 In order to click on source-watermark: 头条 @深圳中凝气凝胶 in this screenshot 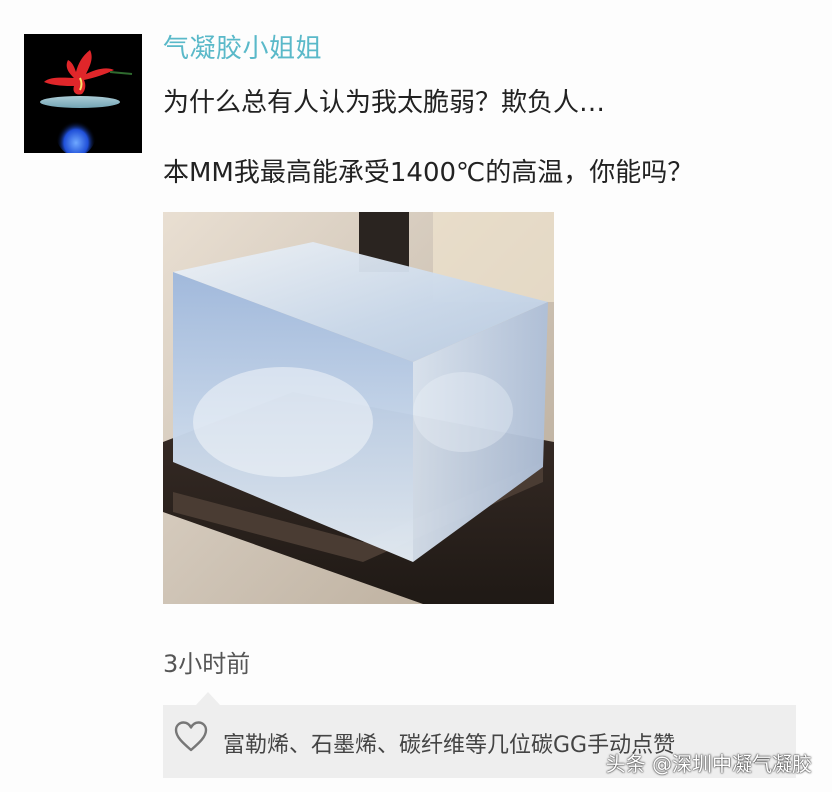, I will do `click(708, 764)`.